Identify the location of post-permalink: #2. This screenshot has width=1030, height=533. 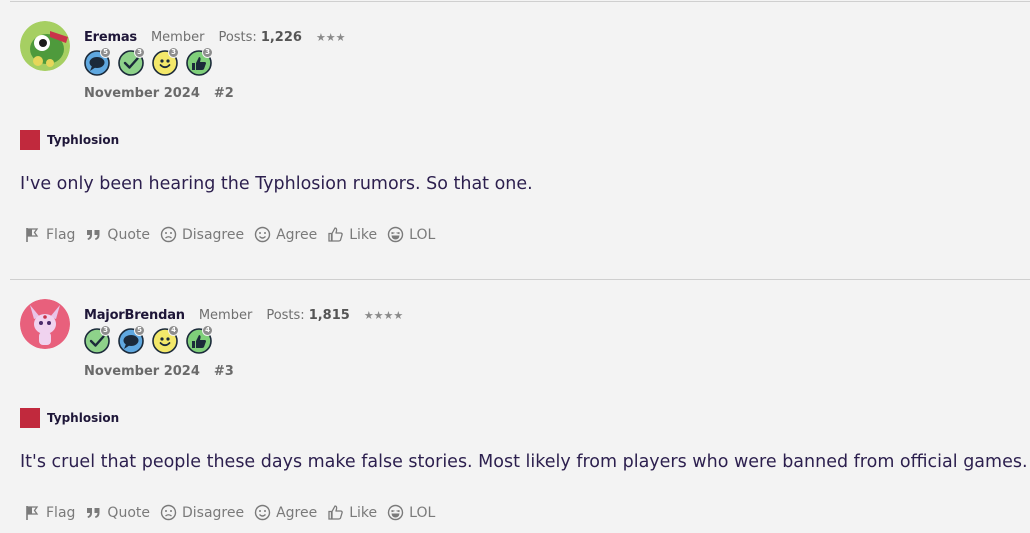
(224, 93).